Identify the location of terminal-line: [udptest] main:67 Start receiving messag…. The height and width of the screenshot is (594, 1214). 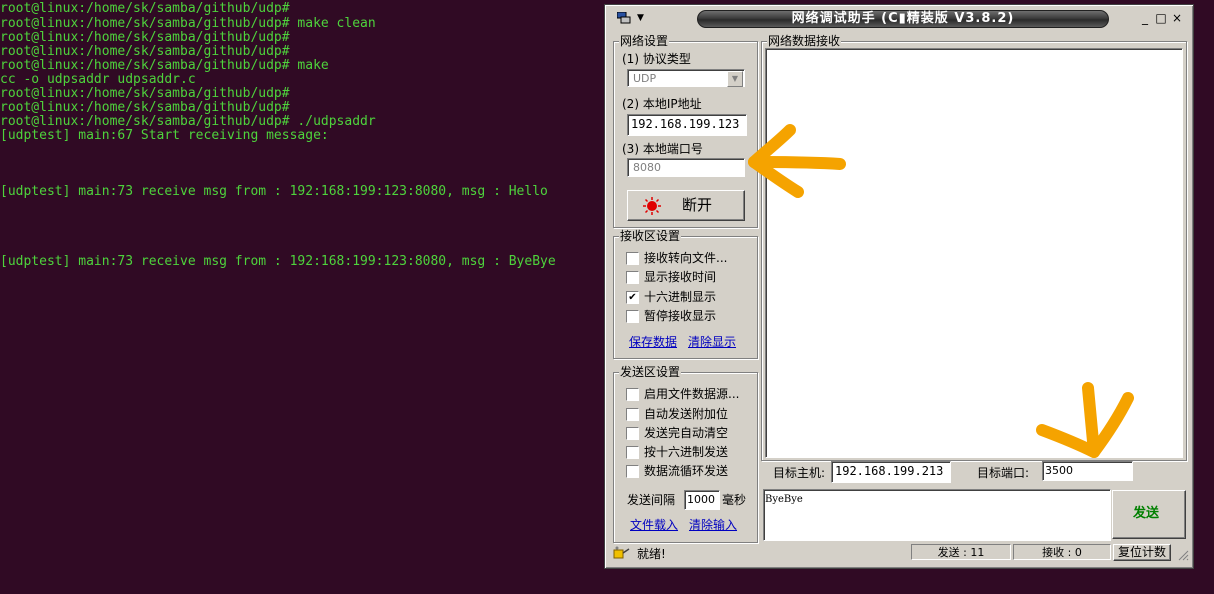
(164, 135).